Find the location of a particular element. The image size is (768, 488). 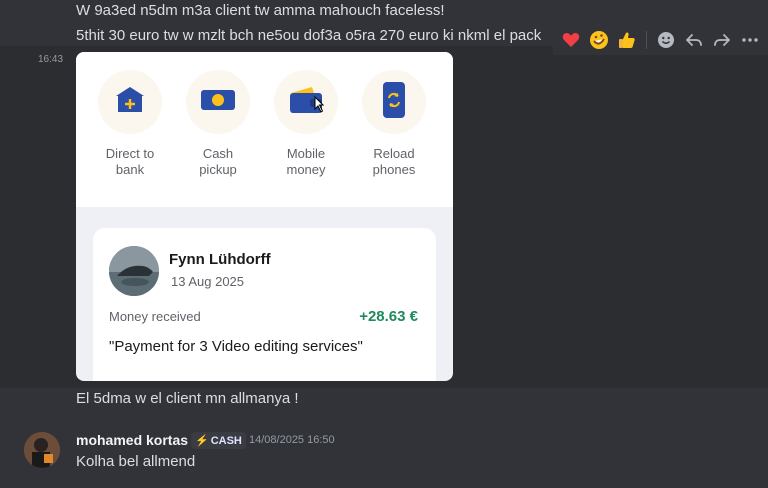

add-reaction-icon is located at coordinates (666, 40).